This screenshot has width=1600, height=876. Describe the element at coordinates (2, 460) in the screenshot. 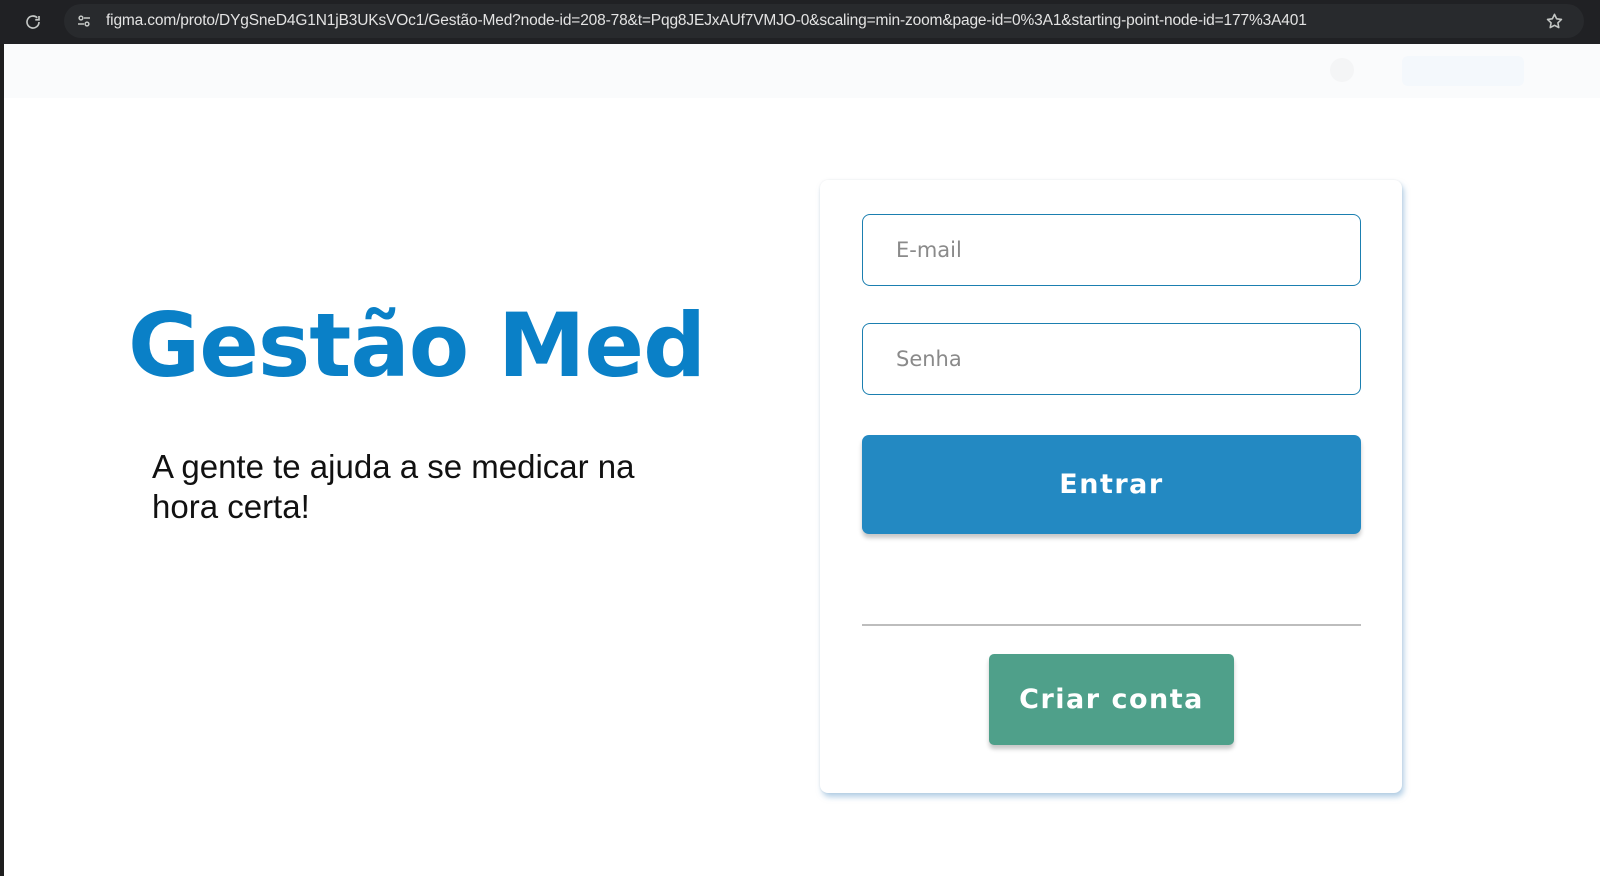

I see `left-edge-bar` at that location.